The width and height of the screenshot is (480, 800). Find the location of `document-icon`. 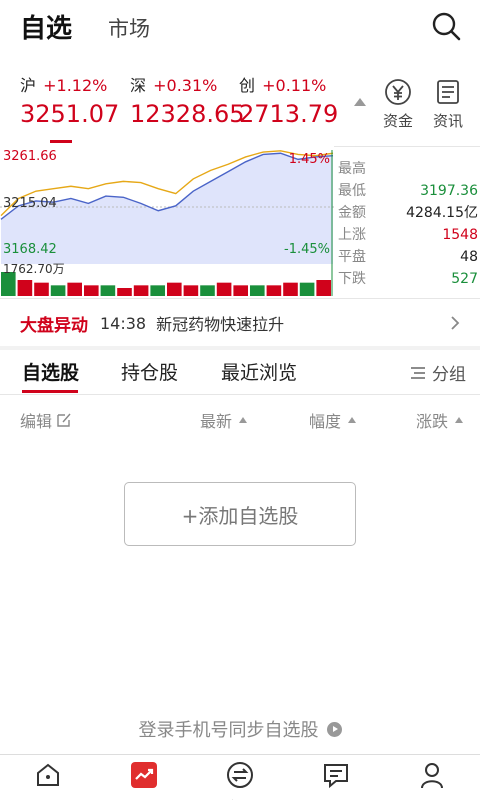

document-icon is located at coordinates (448, 92).